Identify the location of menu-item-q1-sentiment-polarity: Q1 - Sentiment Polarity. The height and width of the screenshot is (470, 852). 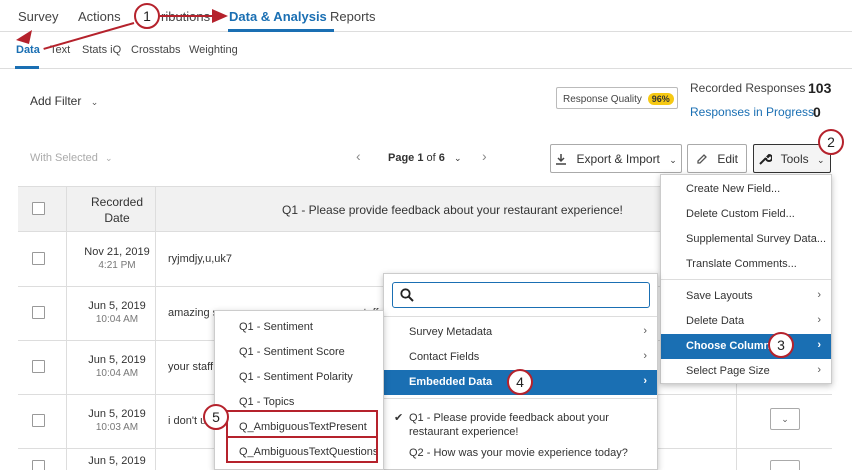
(299, 377).